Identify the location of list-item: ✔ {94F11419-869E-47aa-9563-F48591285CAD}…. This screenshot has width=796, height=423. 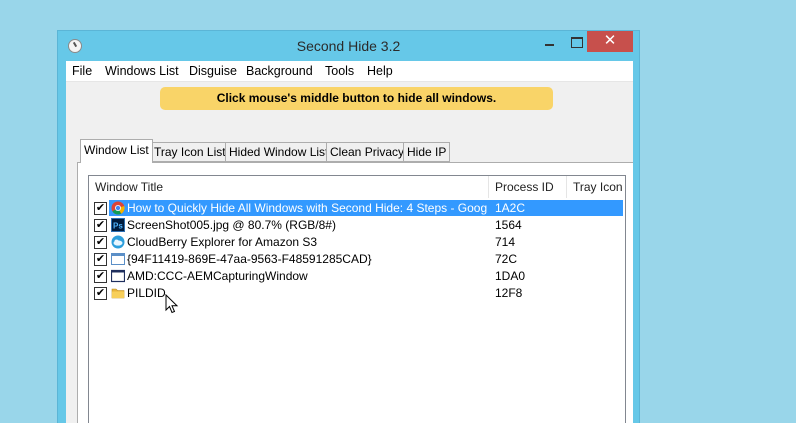
(357, 259).